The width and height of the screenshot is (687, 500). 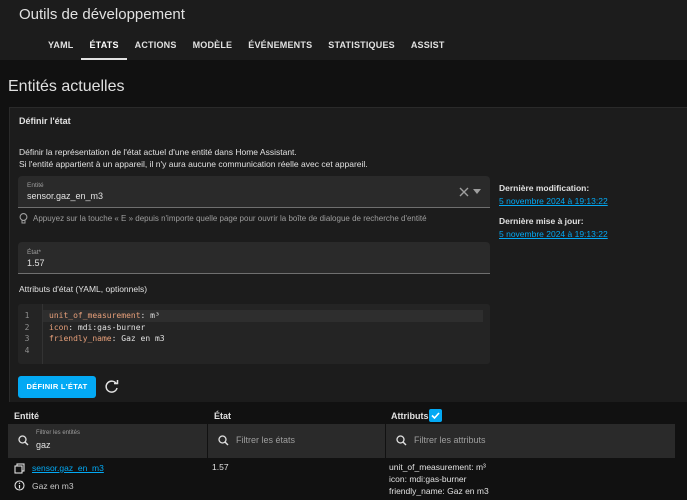 What do you see at coordinates (428, 479) in the screenshot?
I see `attribute-line: icon: mdi:gas-burner` at bounding box center [428, 479].